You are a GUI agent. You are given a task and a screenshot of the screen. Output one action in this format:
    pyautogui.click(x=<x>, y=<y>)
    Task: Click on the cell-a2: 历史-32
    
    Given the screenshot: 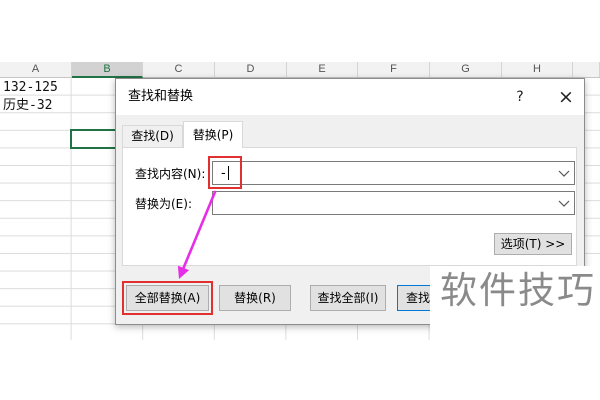 What is the action you would take?
    pyautogui.click(x=27, y=105)
    